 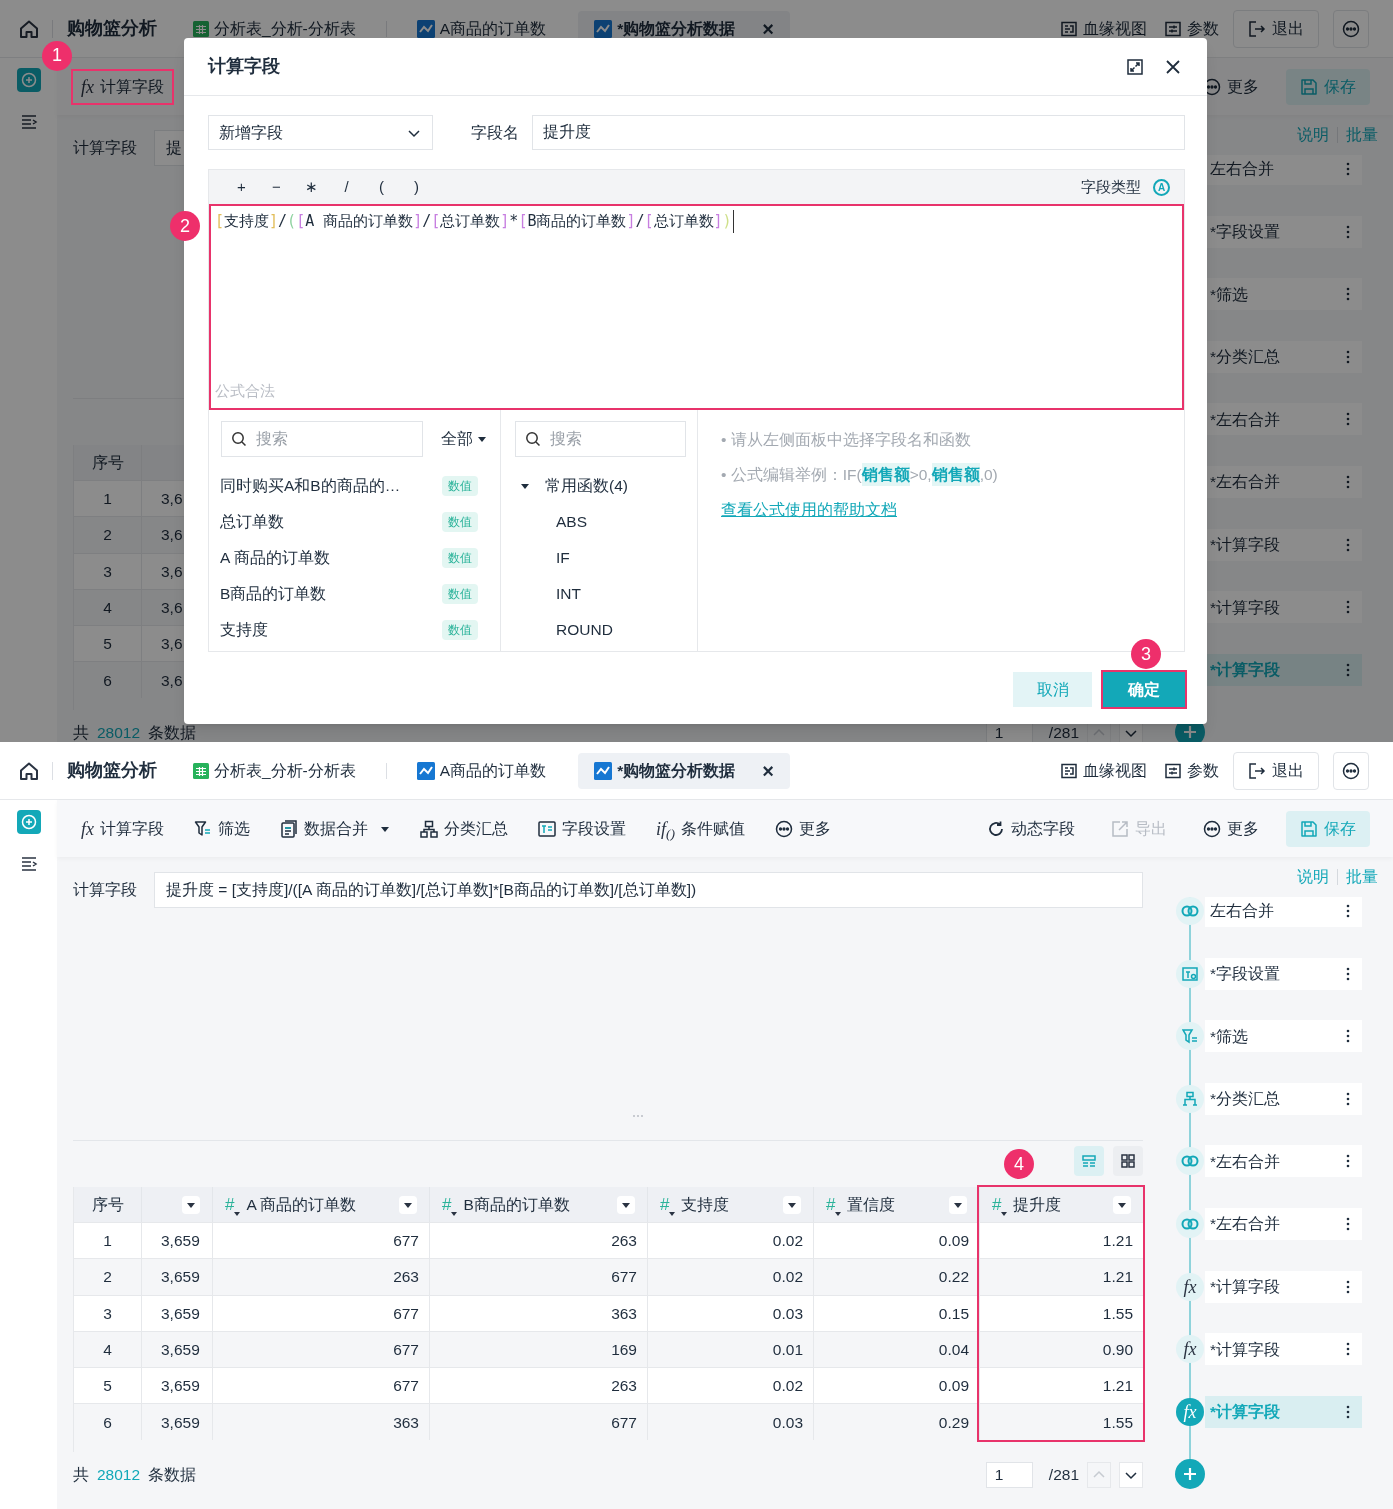 I want to click on field-list-item: 同时购买A和B的商品的… 数值, so click(x=354, y=486).